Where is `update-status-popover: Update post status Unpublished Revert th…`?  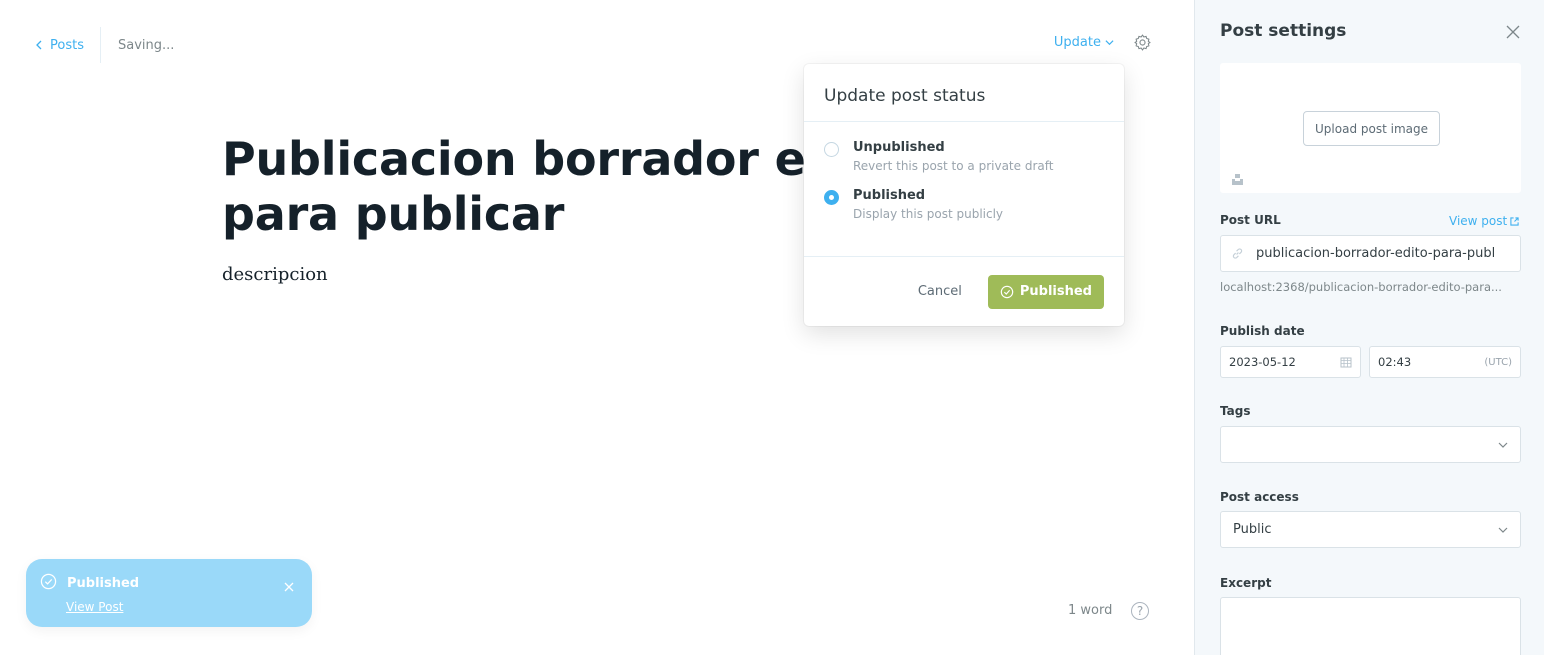 update-status-popover: Update post status Unpublished Revert th… is located at coordinates (964, 195).